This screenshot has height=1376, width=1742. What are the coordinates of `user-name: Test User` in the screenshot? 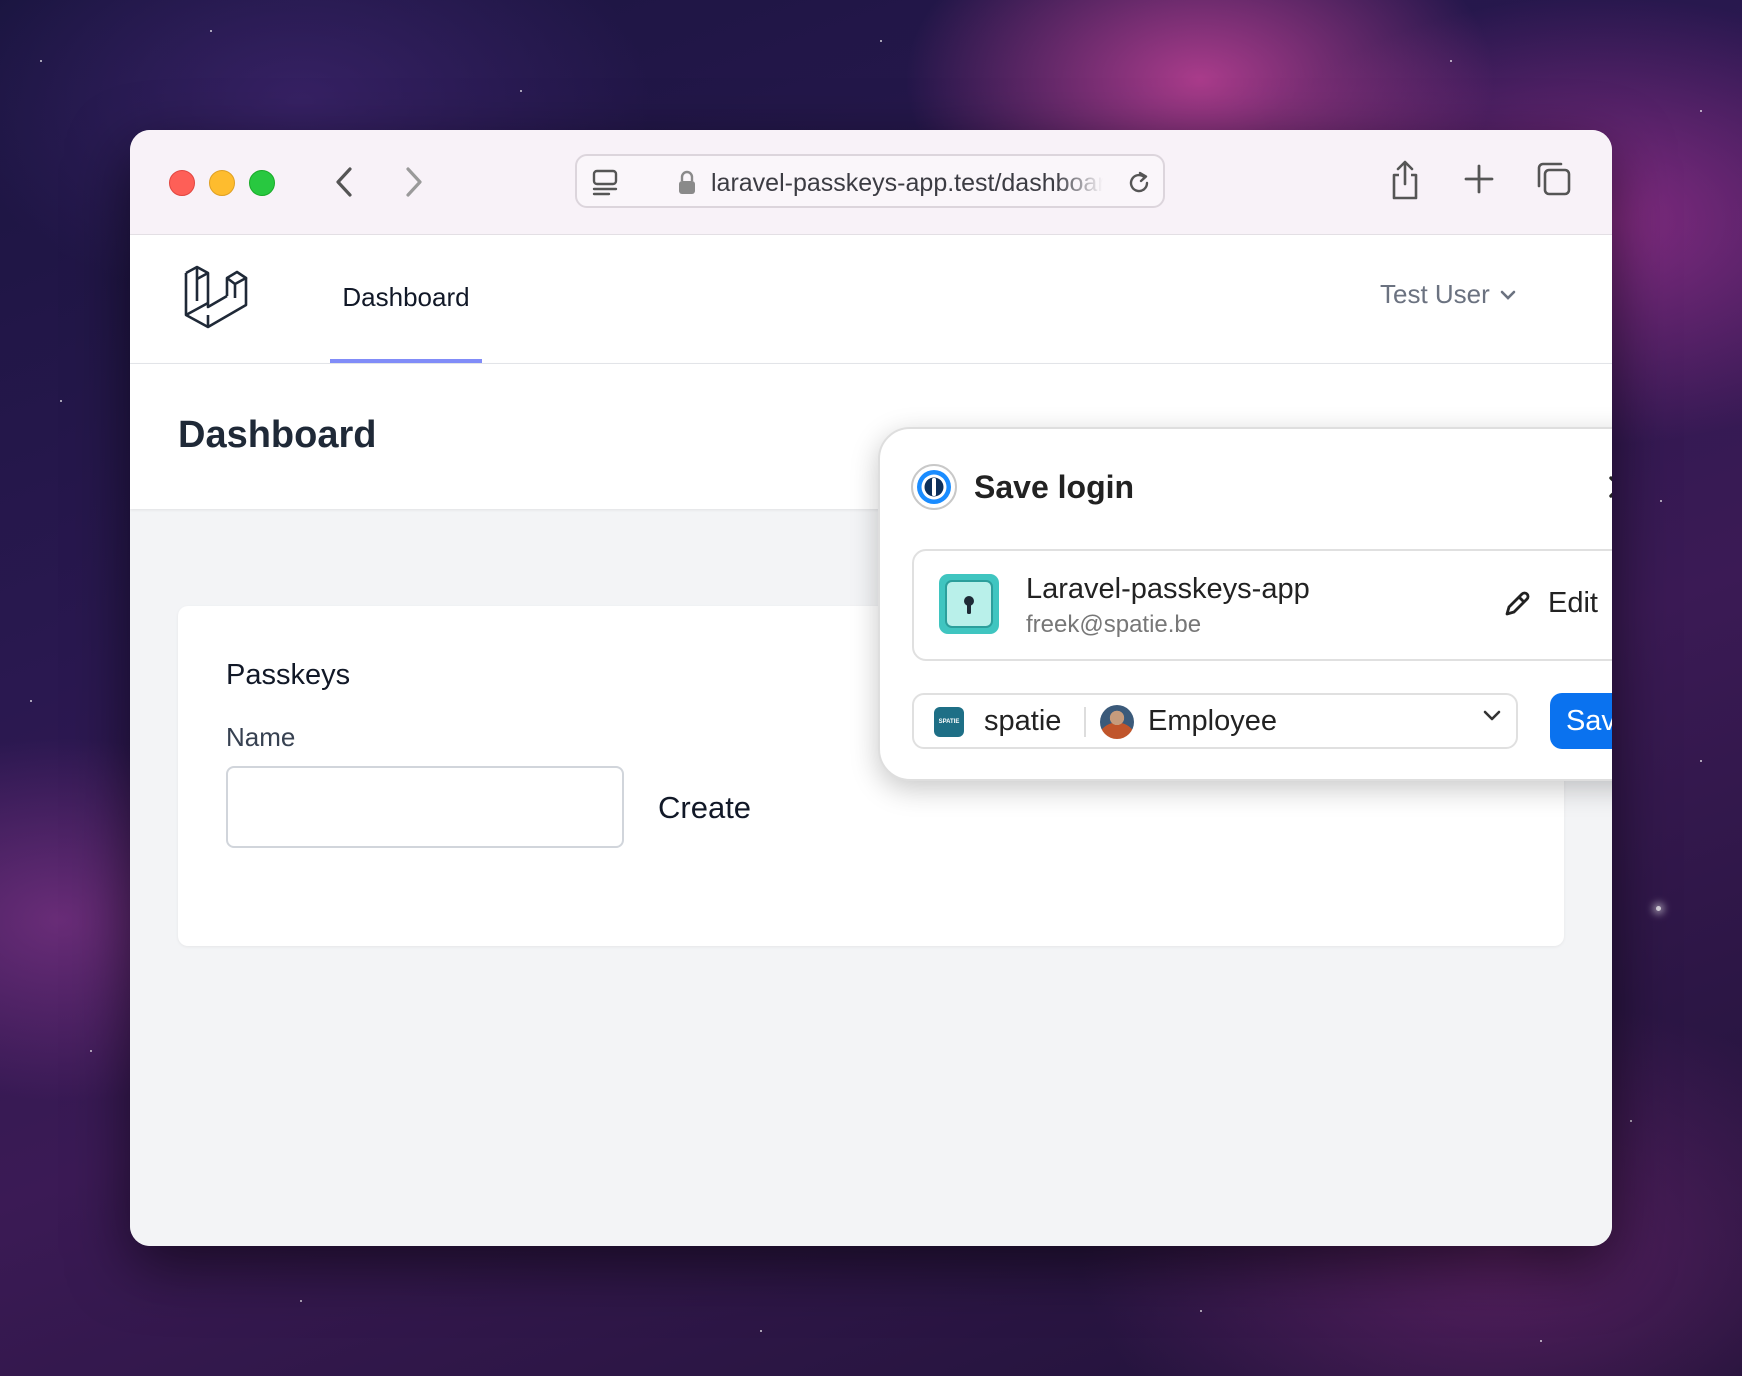 It's located at (1435, 294).